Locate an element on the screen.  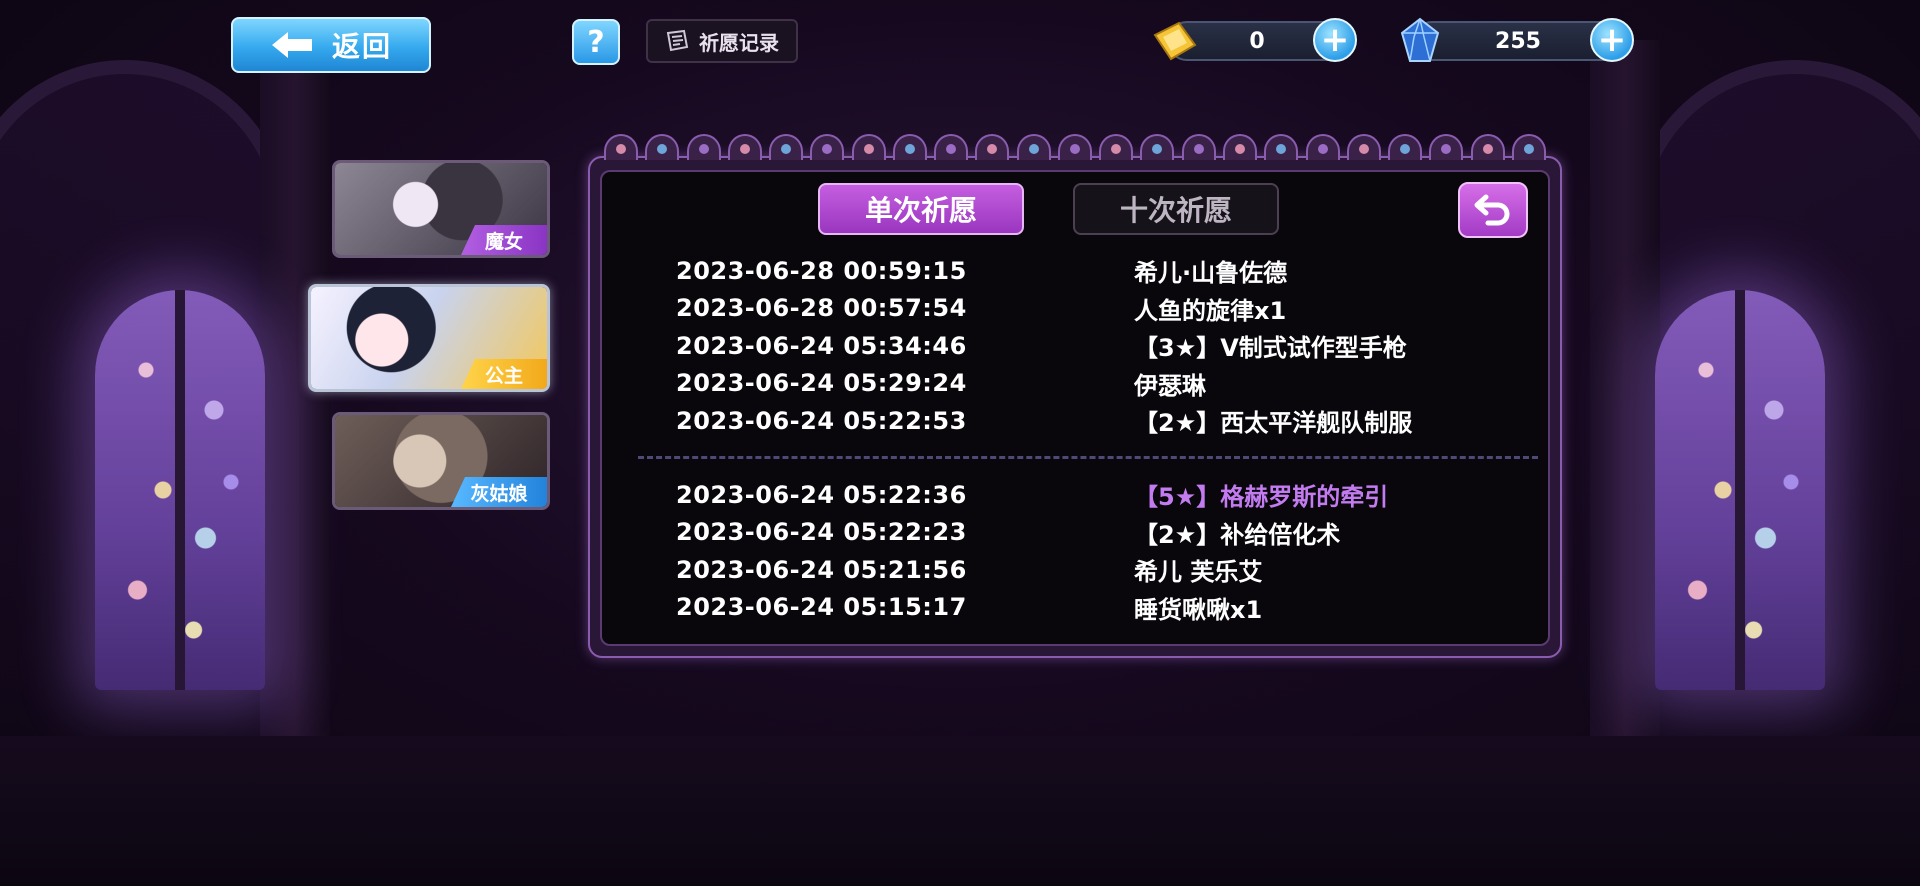
crystal-count: 255 is located at coordinates (1518, 41).